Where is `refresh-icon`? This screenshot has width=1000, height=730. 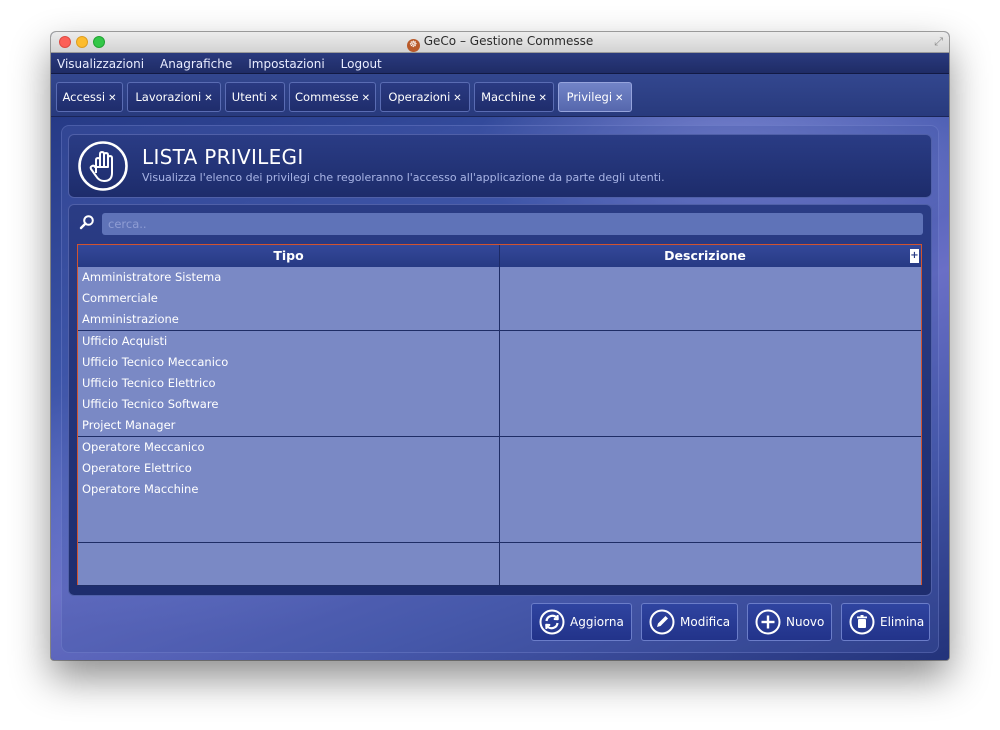
refresh-icon is located at coordinates (552, 622).